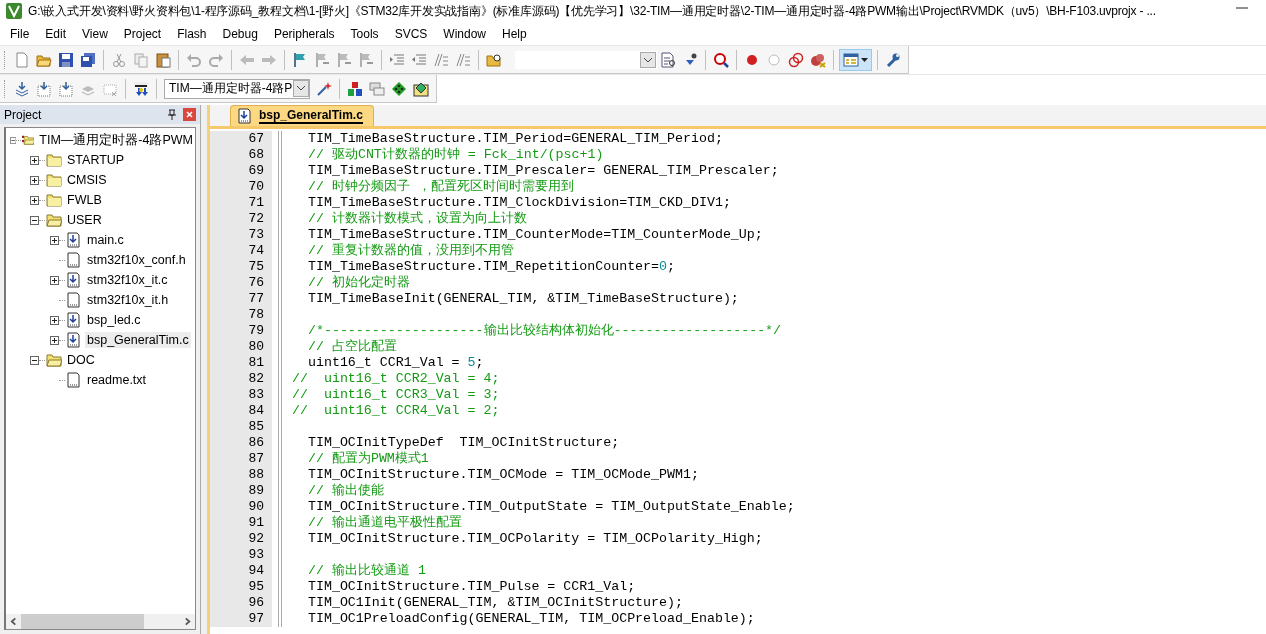  I want to click on code-line: TIM_OCInitStructure.TIM_OutputState = TIM_OutputState_Enable;, so click(550, 507).